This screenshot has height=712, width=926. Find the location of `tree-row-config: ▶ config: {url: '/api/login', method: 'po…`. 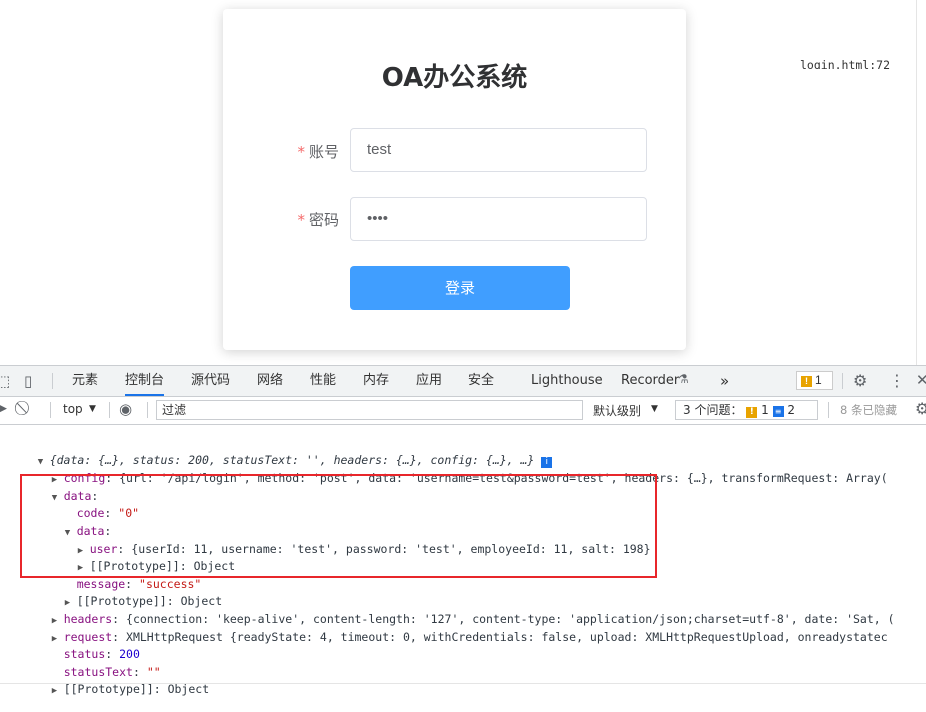

tree-row-config: ▶ config: {url: '/api/login', method: 'po… is located at coordinates (456, 469).